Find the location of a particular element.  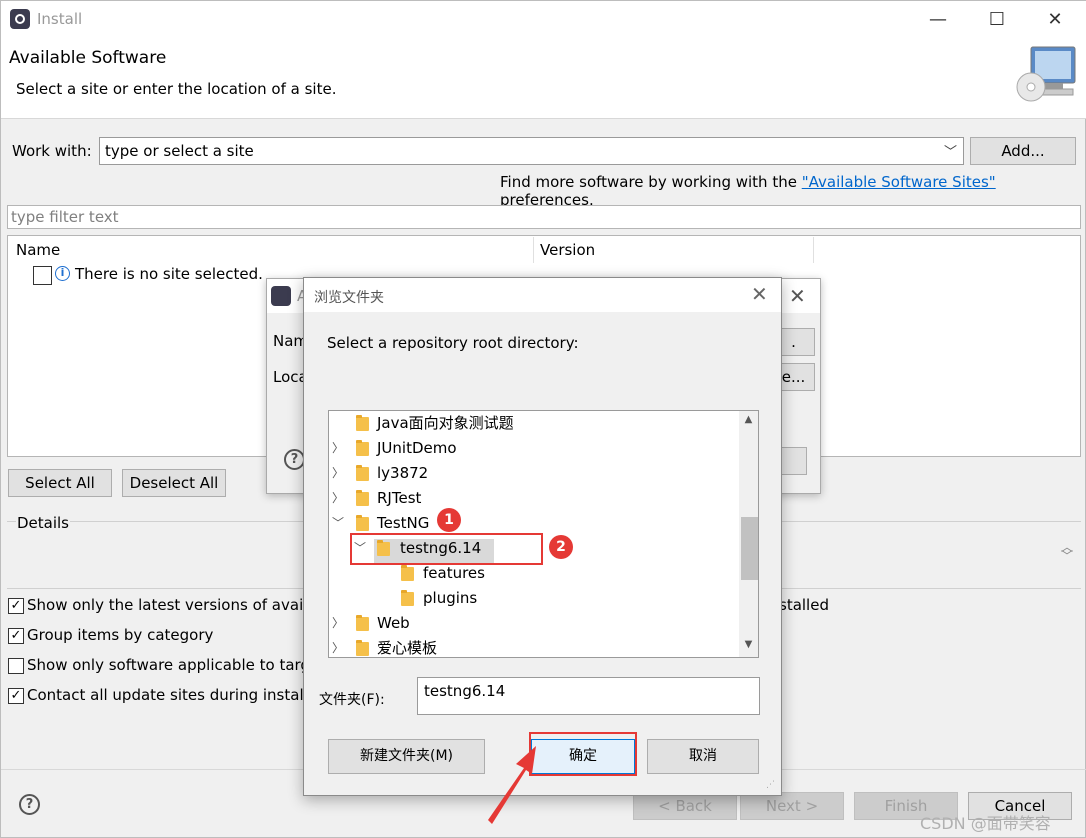

tree-item: 〉 RJTest is located at coordinates (533, 498).